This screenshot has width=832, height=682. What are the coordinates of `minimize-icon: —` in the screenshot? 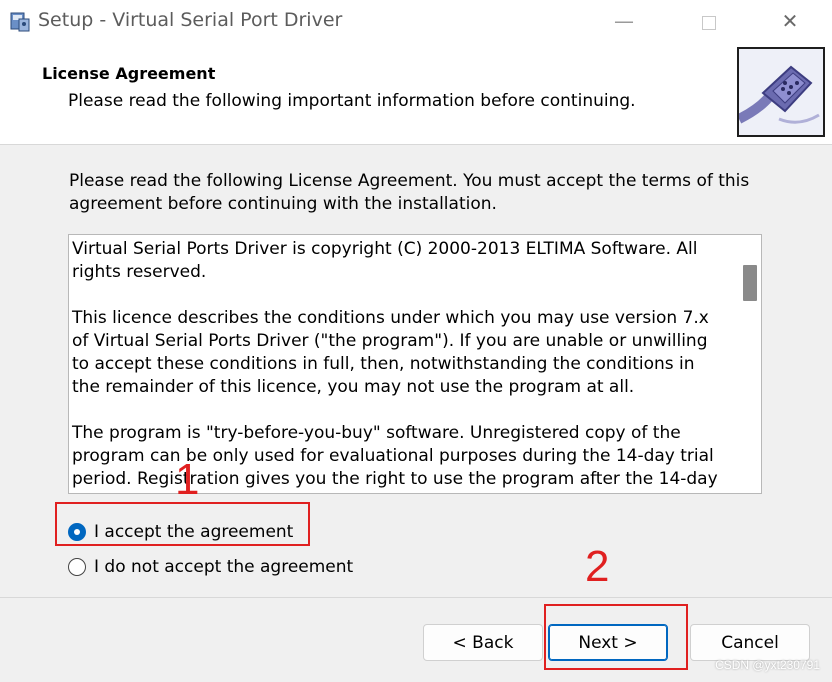 It's located at (624, 21).